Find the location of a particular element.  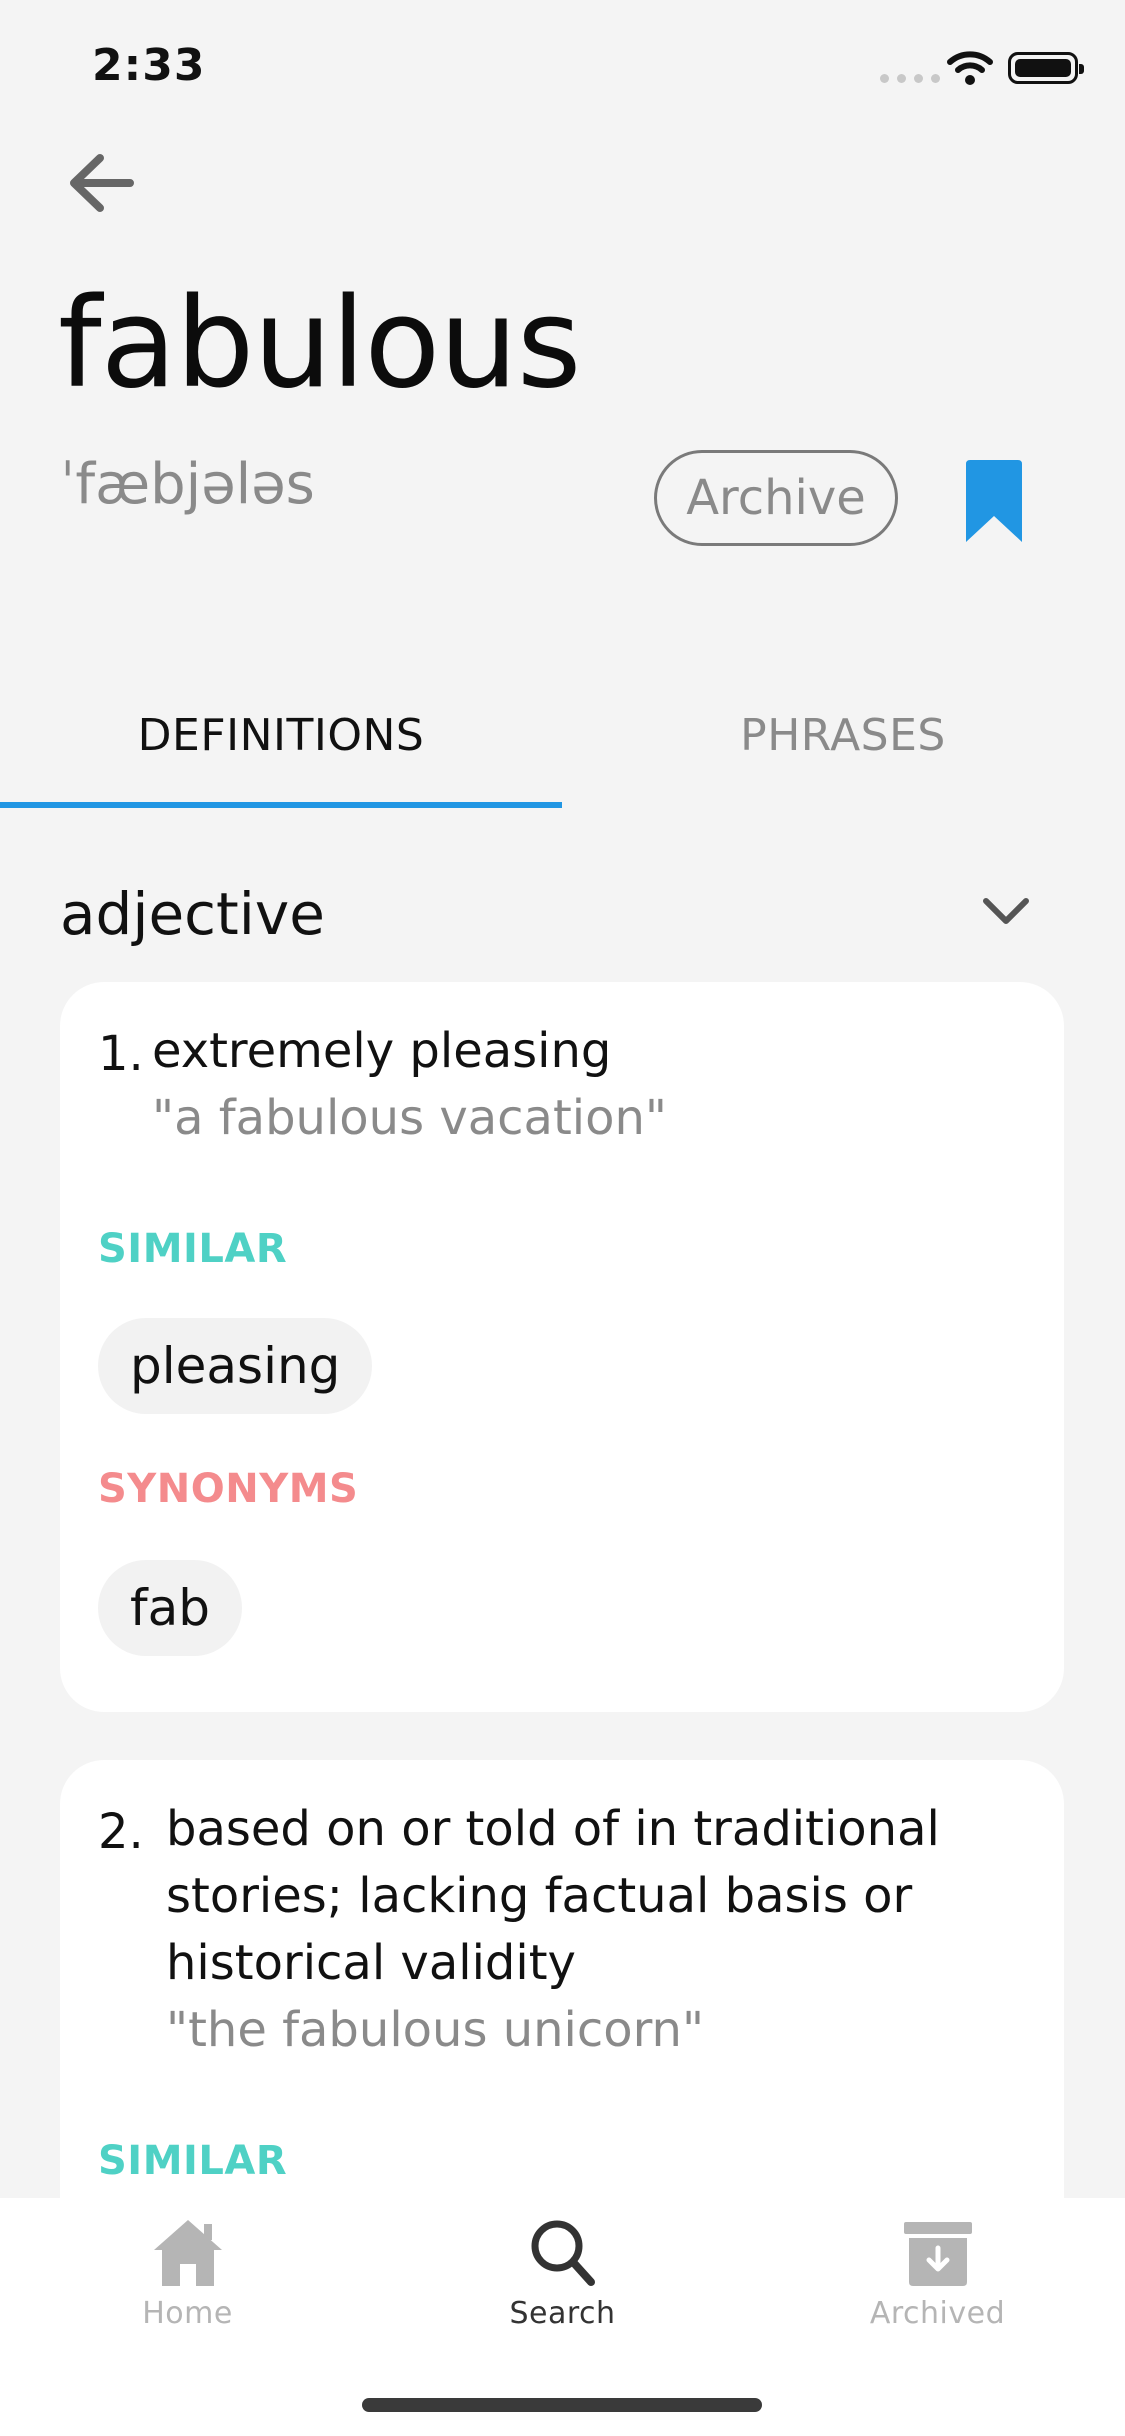

definition-number: 2. is located at coordinates (121, 1832).